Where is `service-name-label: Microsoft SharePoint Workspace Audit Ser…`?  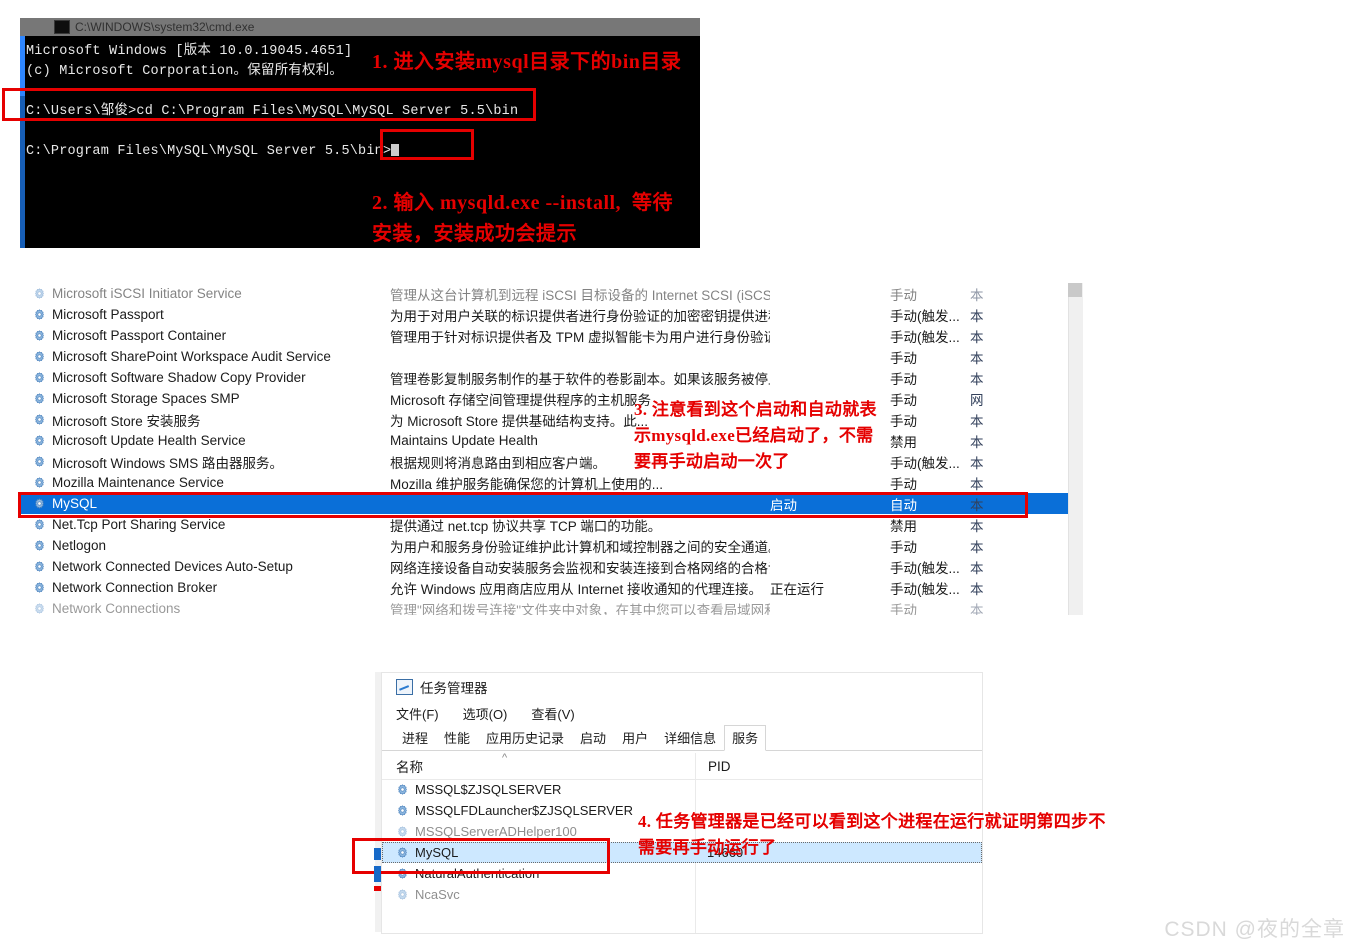
service-name-label: Microsoft SharePoint Workspace Audit Ser… is located at coordinates (191, 356).